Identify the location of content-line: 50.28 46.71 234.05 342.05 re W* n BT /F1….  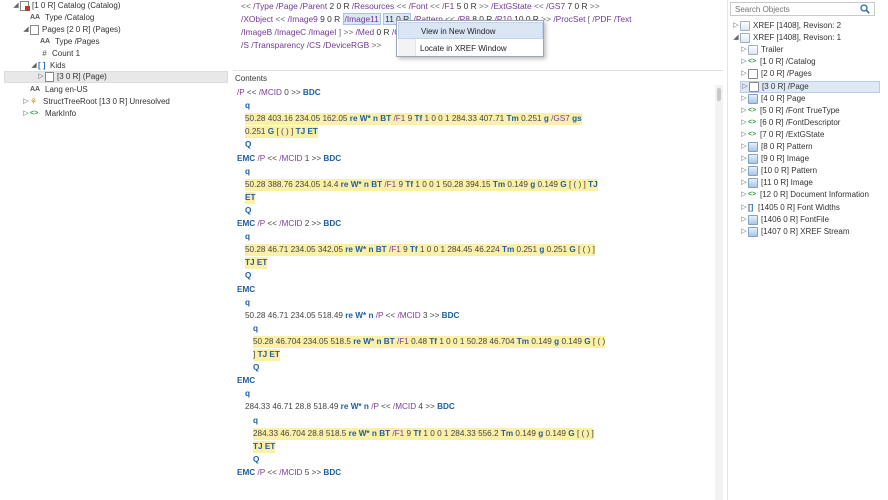
(420, 250).